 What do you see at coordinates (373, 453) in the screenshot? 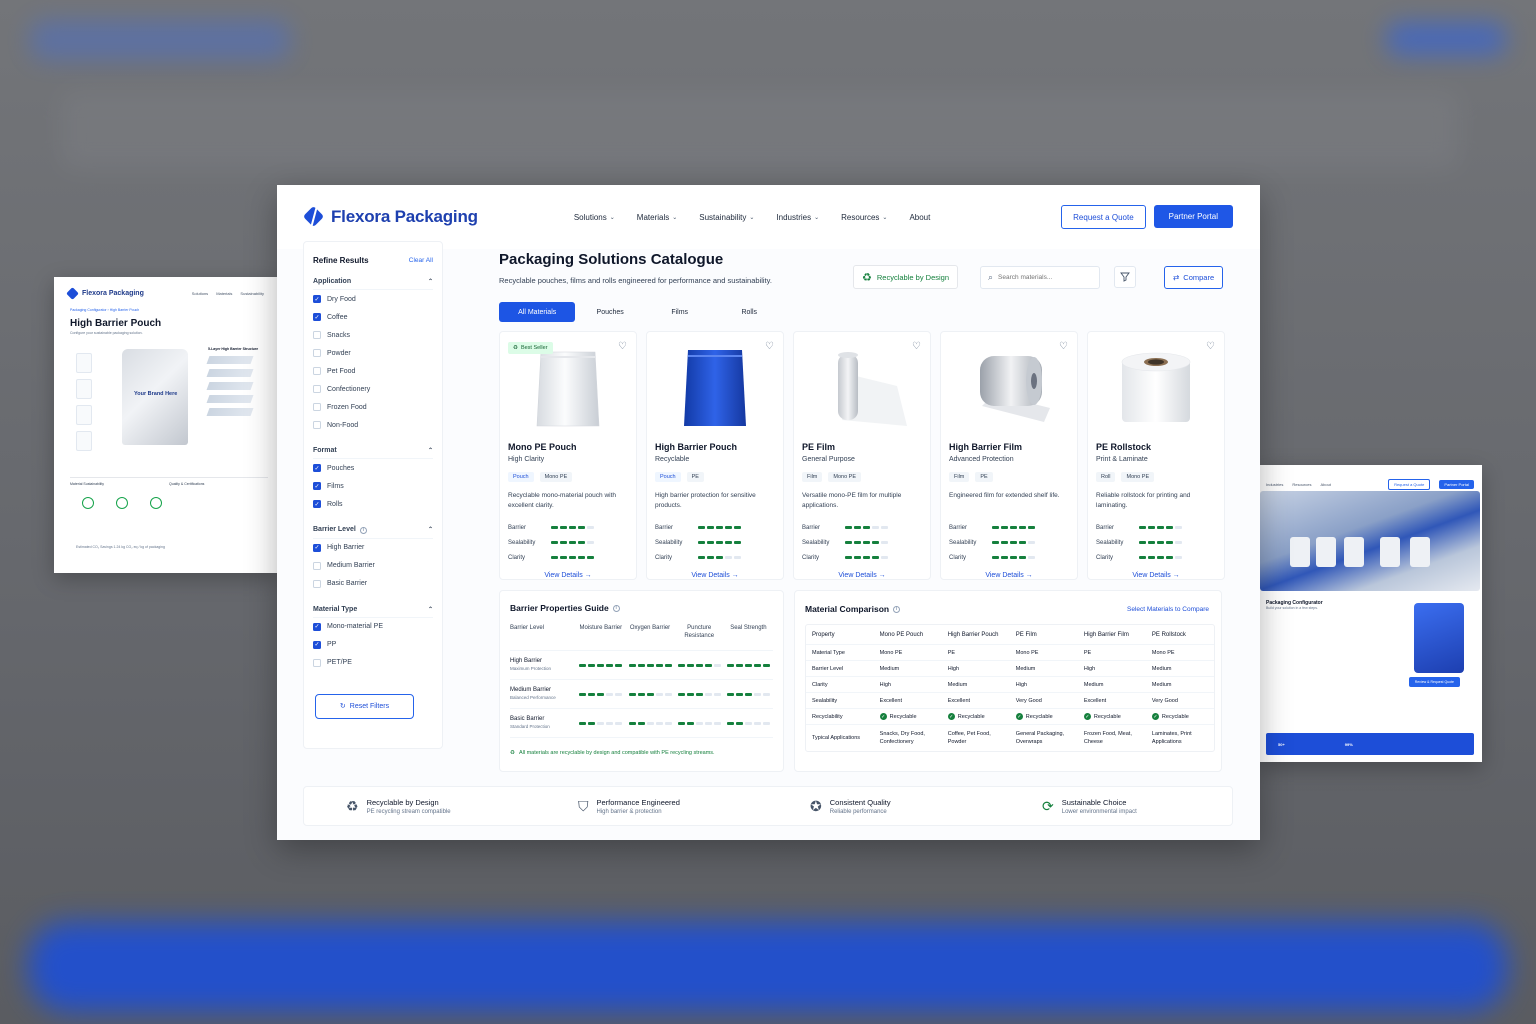
I see `filter-group-header: Format ⌃` at bounding box center [373, 453].